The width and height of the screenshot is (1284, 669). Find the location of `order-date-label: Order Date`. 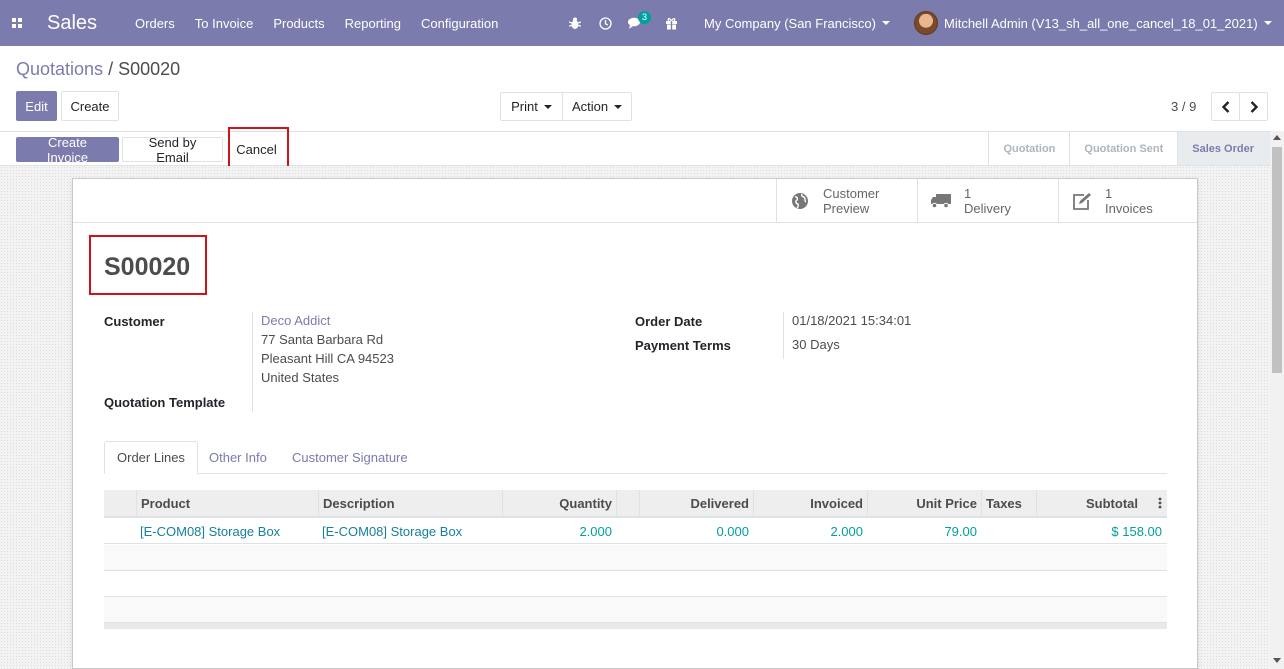

order-date-label: Order Date is located at coordinates (669, 321).